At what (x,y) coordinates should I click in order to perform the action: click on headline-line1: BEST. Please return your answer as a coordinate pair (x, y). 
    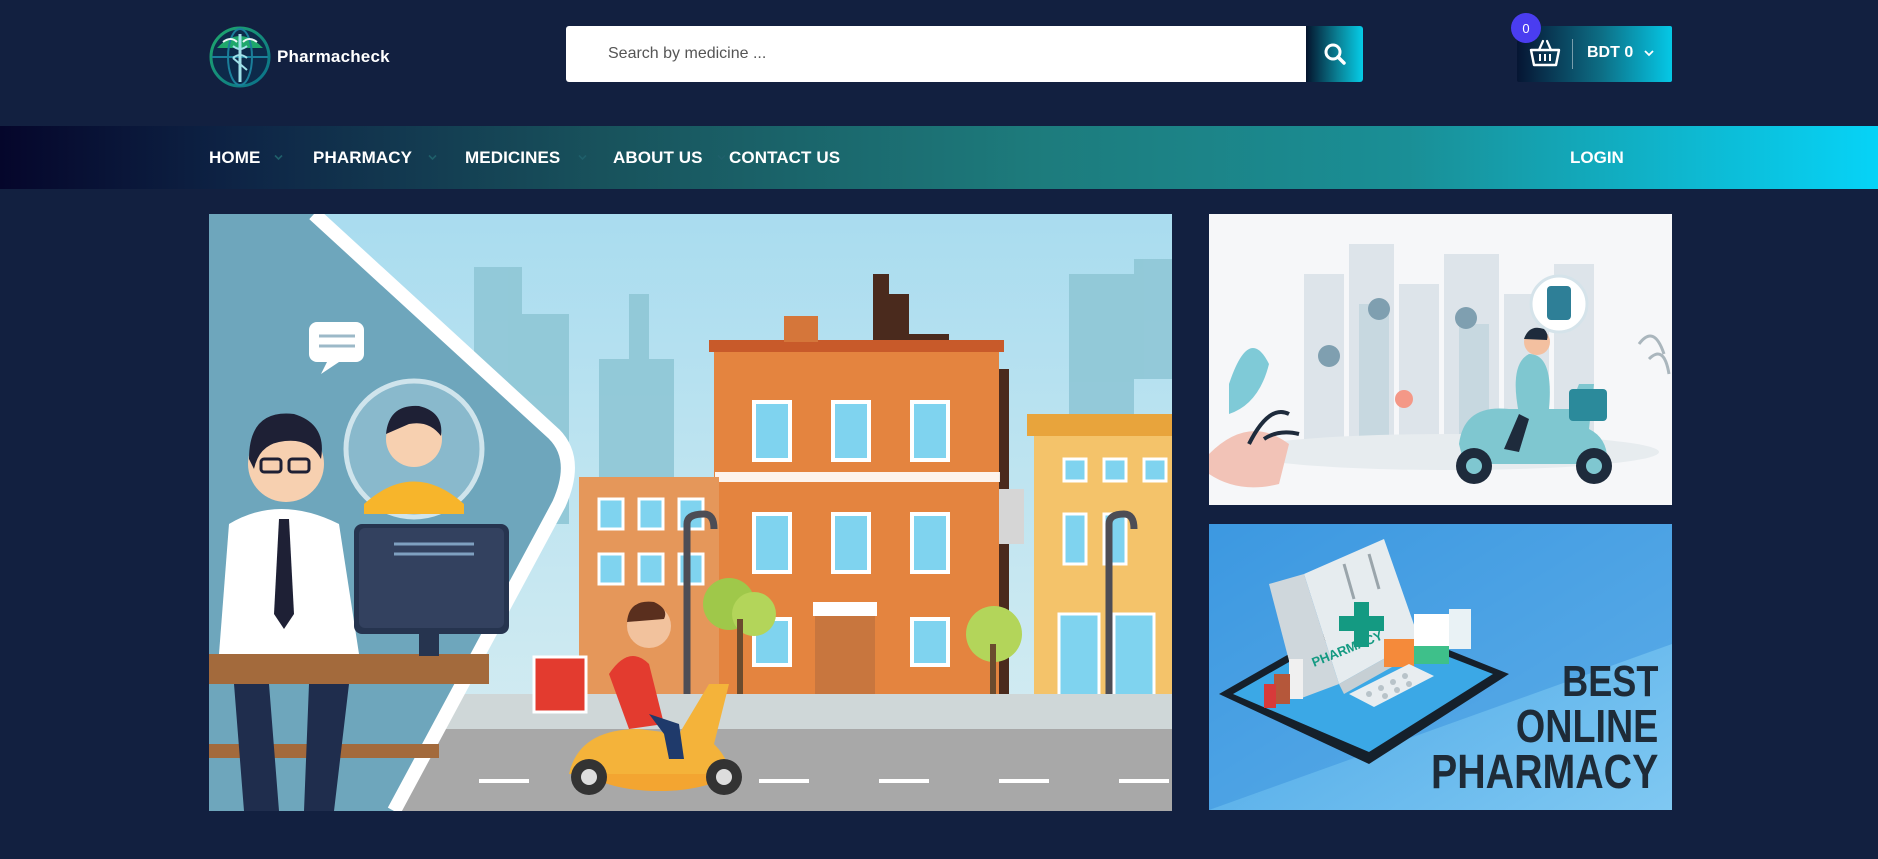
    Looking at the image, I should click on (1610, 681).